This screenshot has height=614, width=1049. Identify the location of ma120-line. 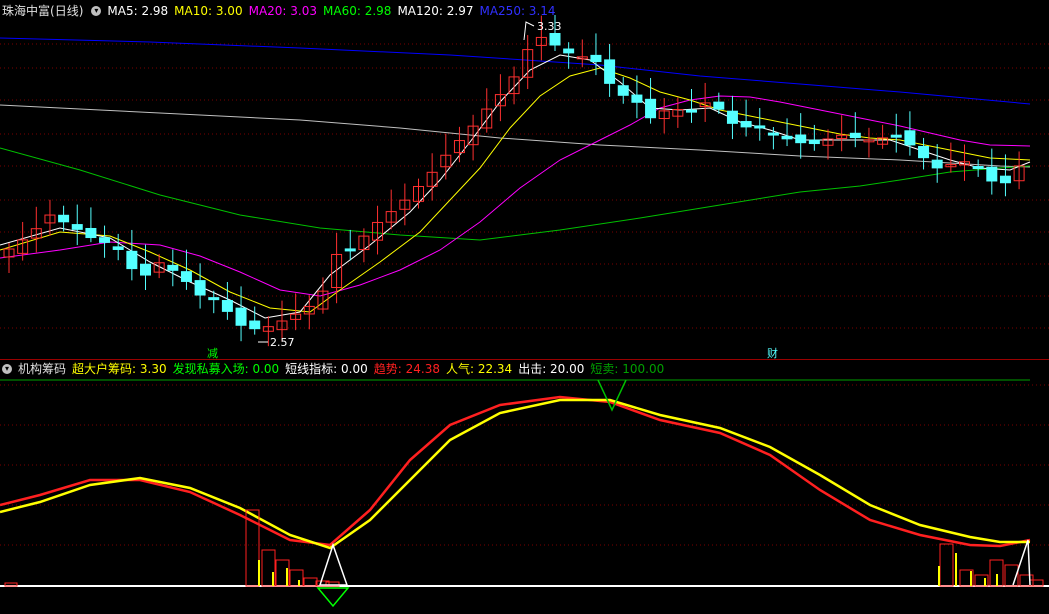
(515, 136).